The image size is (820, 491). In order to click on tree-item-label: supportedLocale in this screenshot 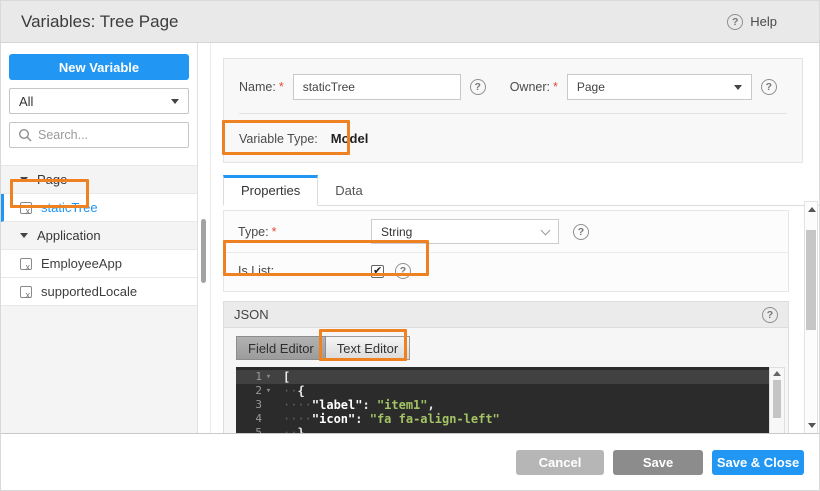, I will do `click(89, 291)`.